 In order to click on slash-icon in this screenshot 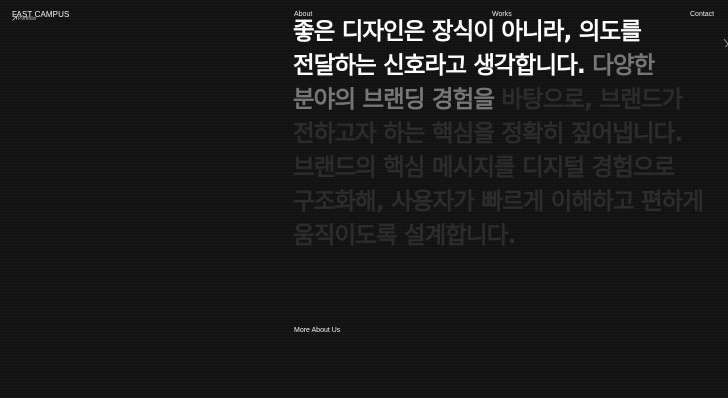, I will do `click(725, 41)`.